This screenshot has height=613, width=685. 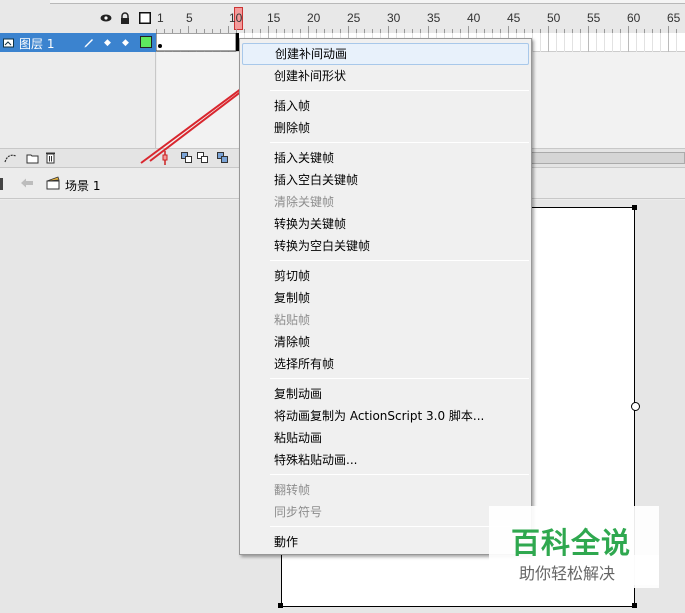 What do you see at coordinates (385, 106) in the screenshot?
I see `menu-item: 插入帧` at bounding box center [385, 106].